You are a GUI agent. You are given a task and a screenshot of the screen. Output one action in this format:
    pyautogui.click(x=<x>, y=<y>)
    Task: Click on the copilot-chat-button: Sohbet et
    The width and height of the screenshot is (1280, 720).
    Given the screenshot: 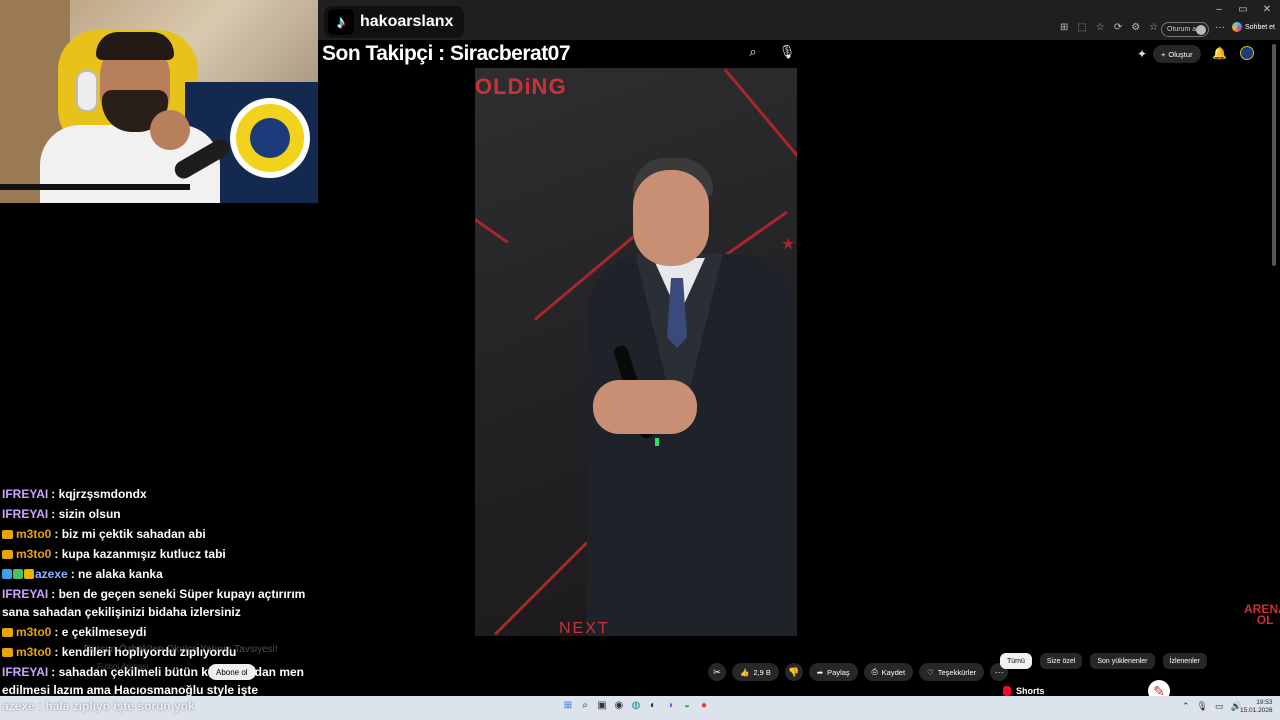 What is the action you would take?
    pyautogui.click(x=1253, y=27)
    